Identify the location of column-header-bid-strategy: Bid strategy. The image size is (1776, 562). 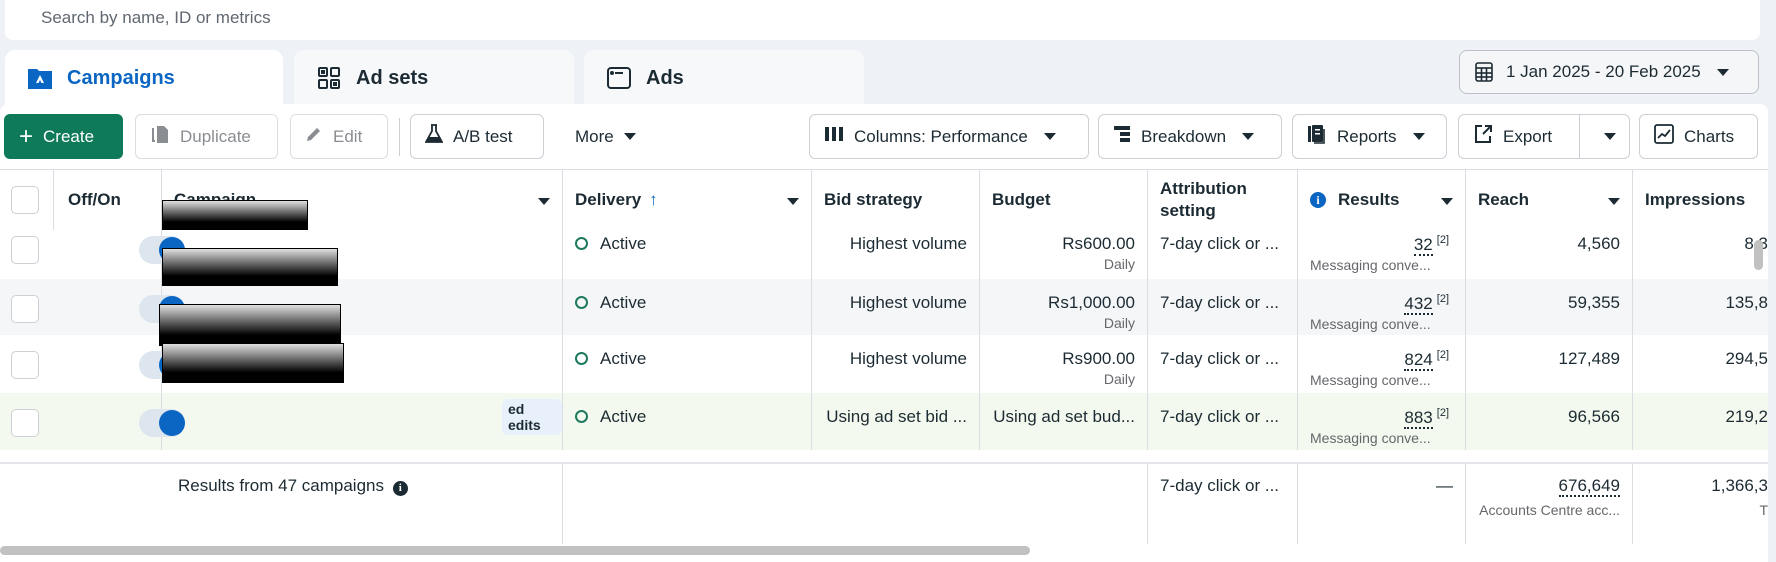
(896, 200).